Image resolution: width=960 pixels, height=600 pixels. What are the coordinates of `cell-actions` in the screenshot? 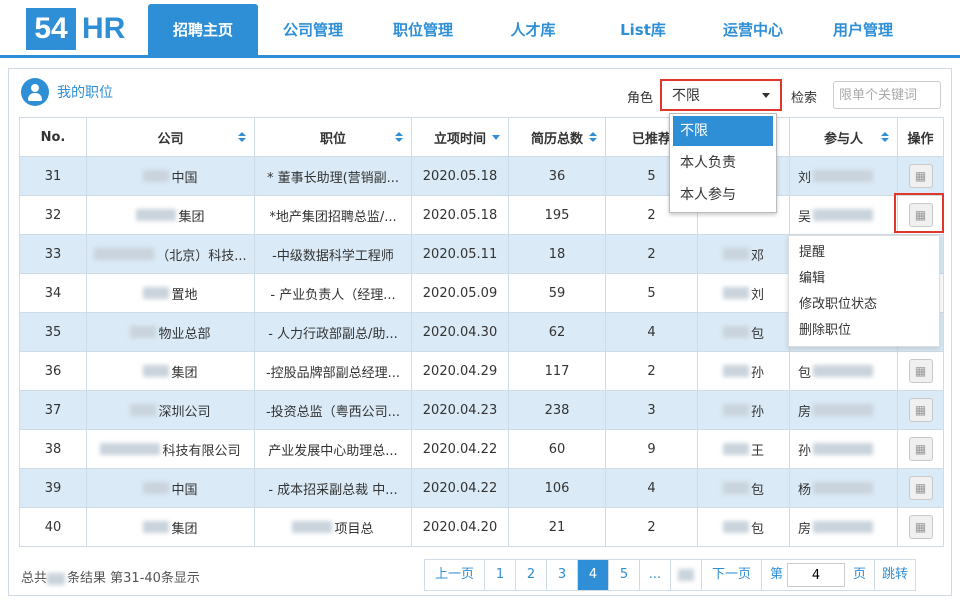 It's located at (920, 371).